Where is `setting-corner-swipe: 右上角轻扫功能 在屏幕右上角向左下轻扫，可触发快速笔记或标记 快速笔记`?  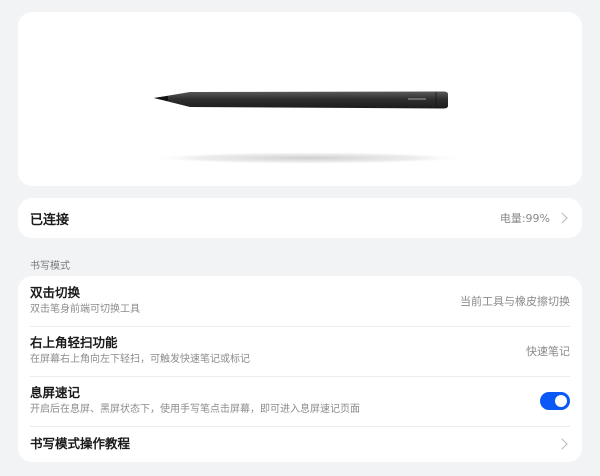
setting-corner-swipe: 右上角轻扫功能 在屏幕右上角向左下轻扫，可触发快速笔记或标记 快速笔记 is located at coordinates (300, 351).